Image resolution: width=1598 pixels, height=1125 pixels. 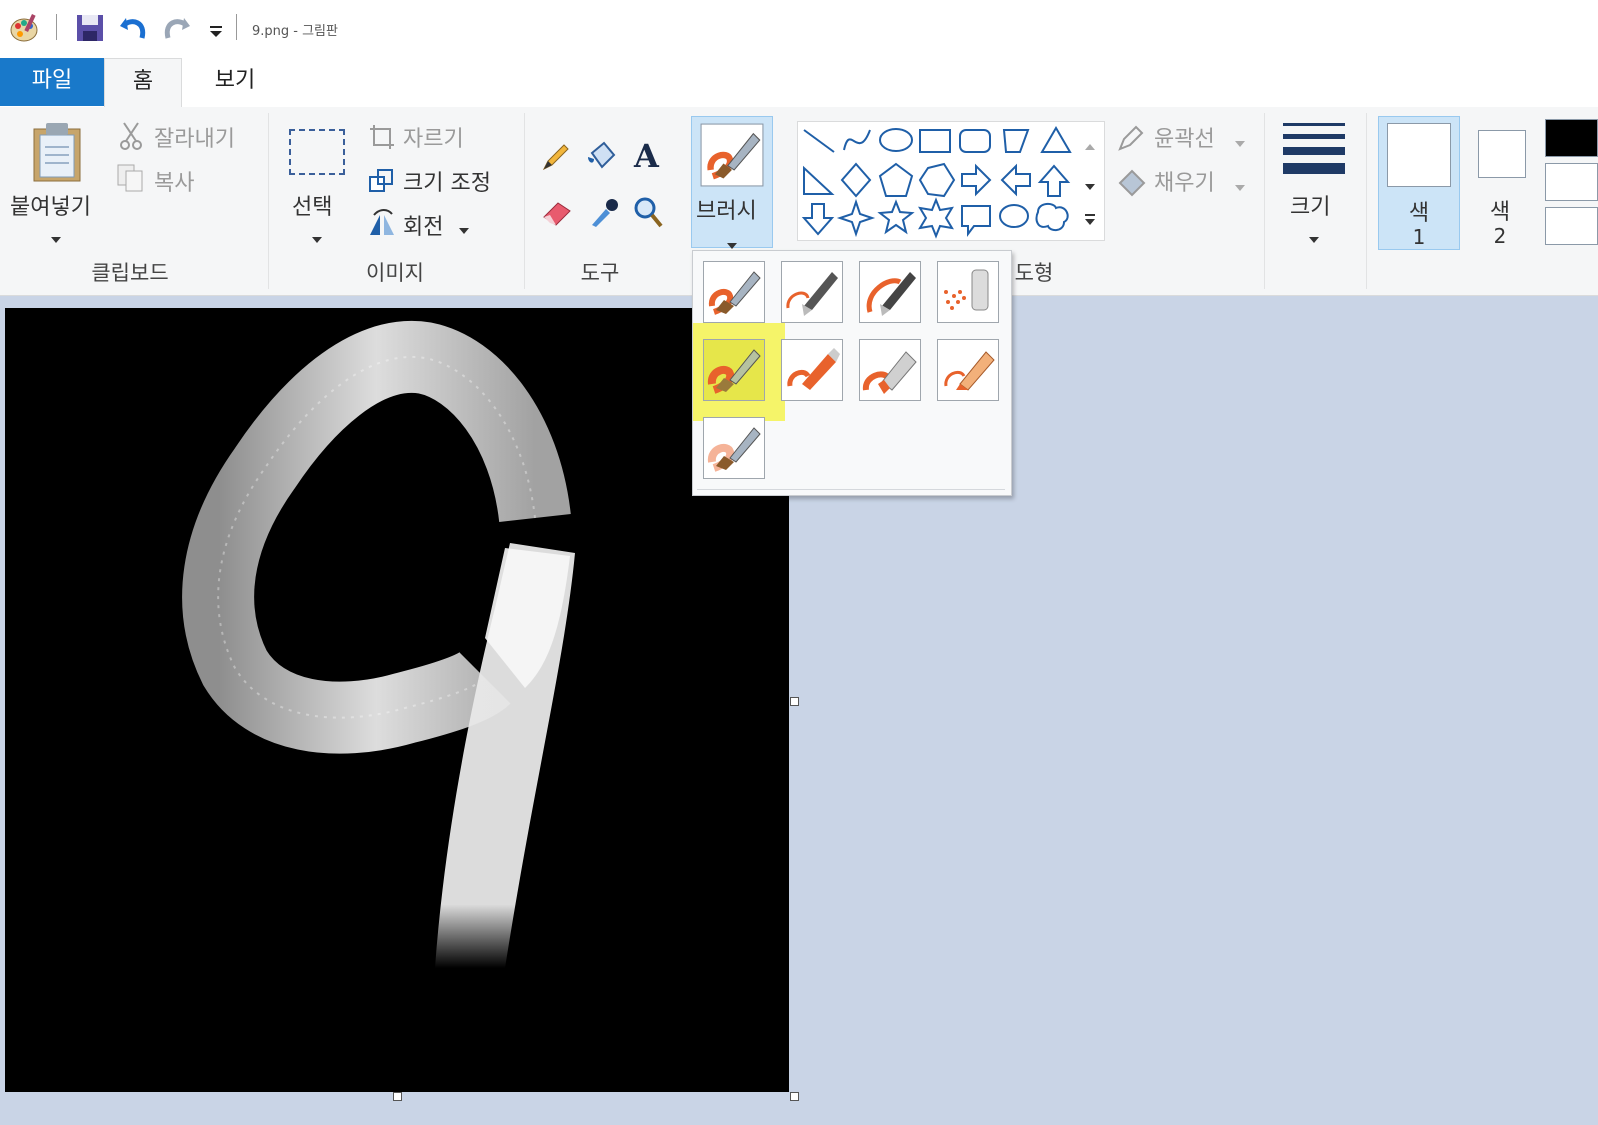 What do you see at coordinates (131, 178) in the screenshot?
I see `copy-icon` at bounding box center [131, 178].